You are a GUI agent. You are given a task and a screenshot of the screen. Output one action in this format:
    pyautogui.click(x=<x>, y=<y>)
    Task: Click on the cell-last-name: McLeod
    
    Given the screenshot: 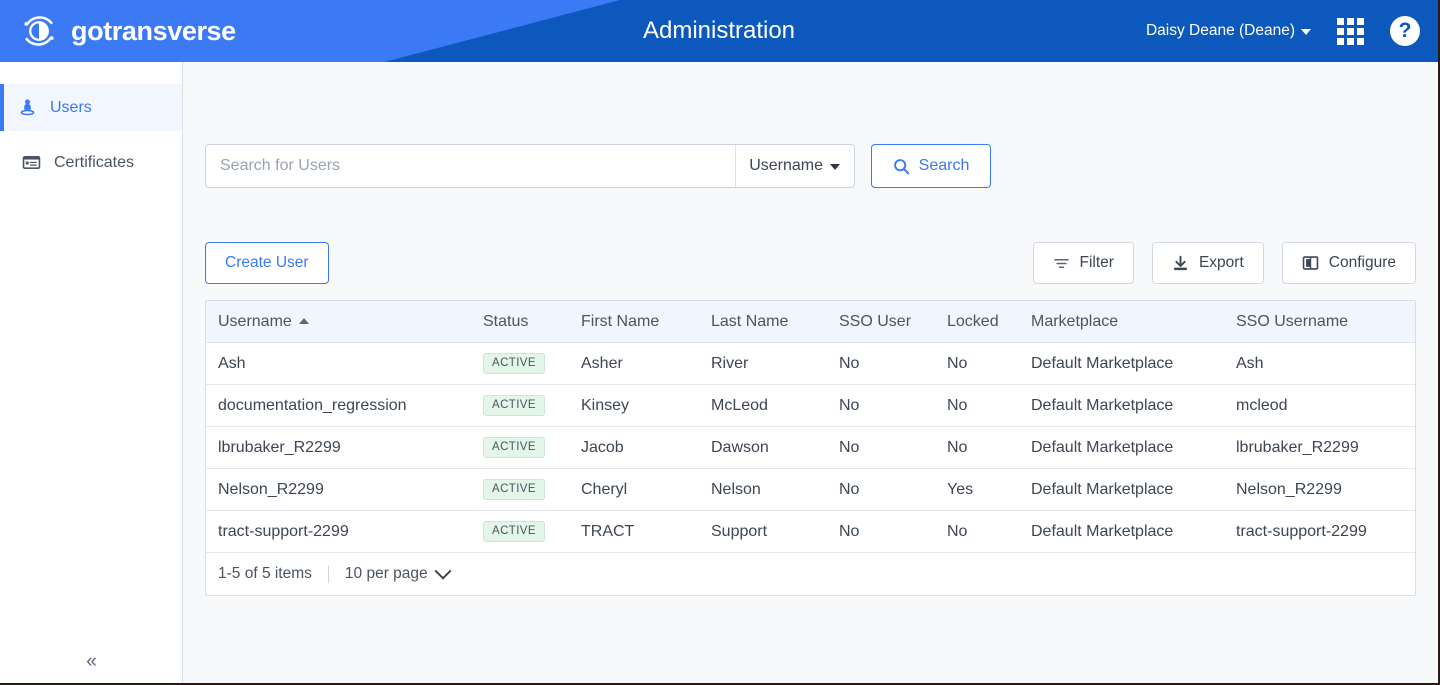 What is the action you would take?
    pyautogui.click(x=763, y=405)
    